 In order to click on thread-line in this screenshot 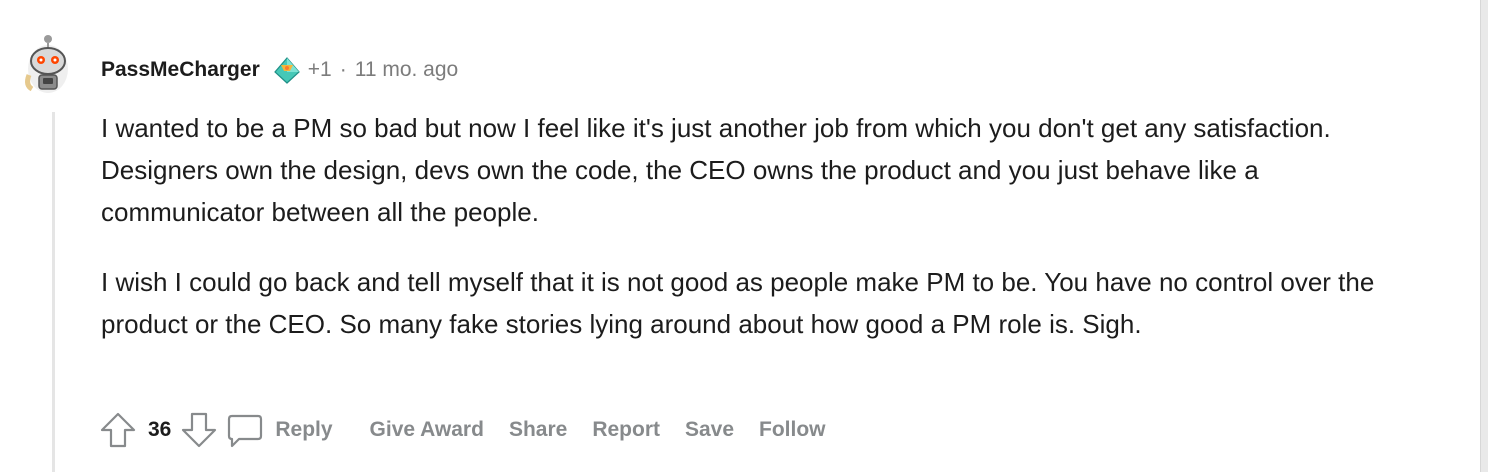, I will do `click(53, 292)`.